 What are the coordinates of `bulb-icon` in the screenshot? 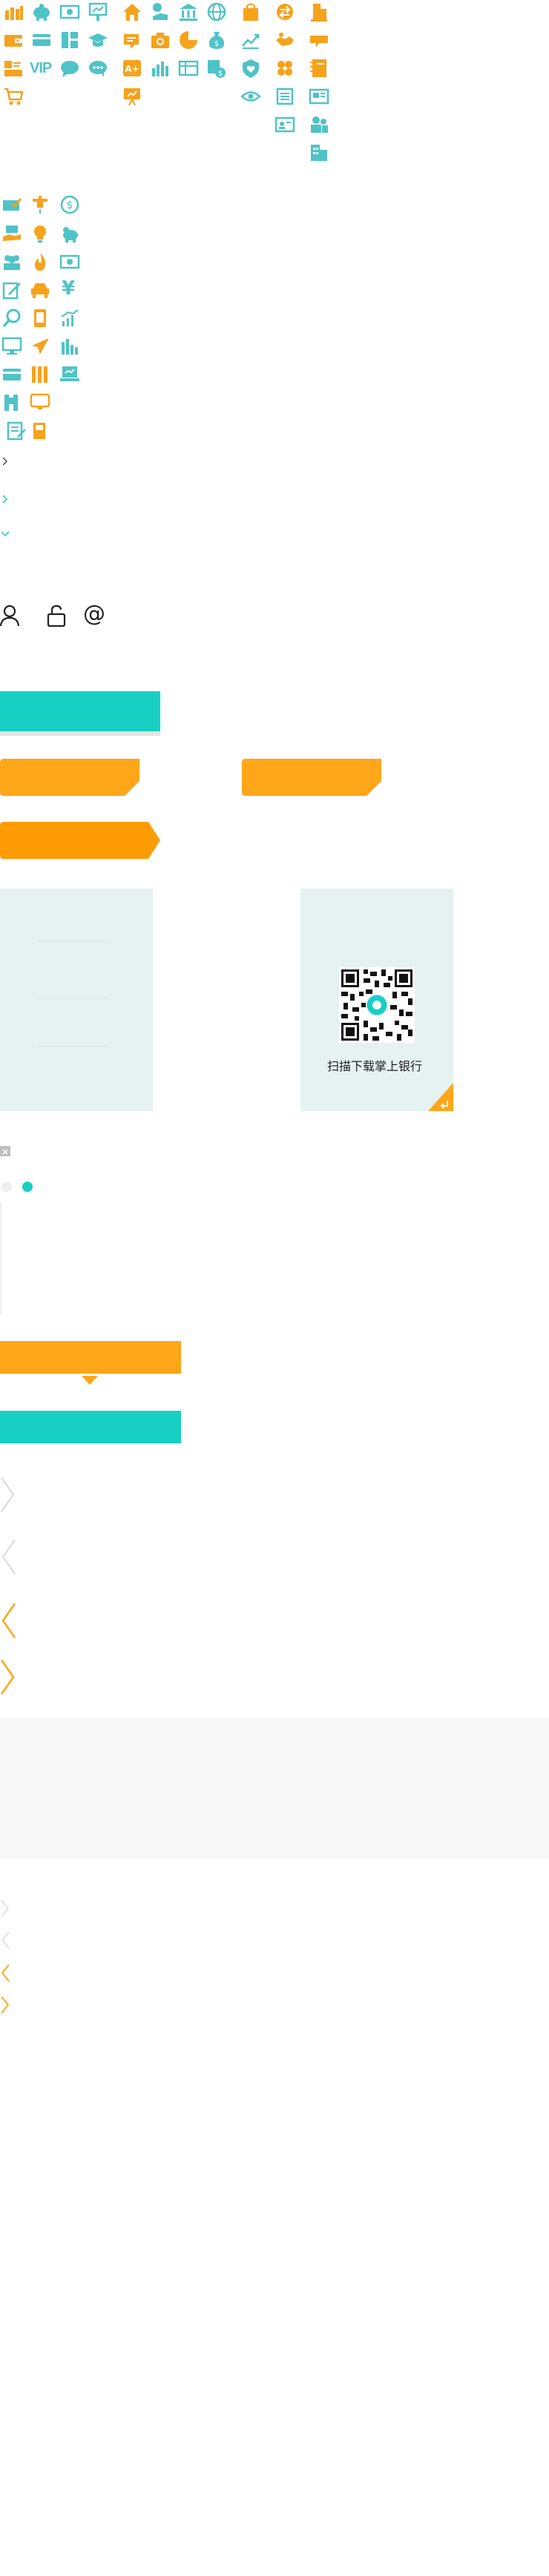 It's located at (40, 233).